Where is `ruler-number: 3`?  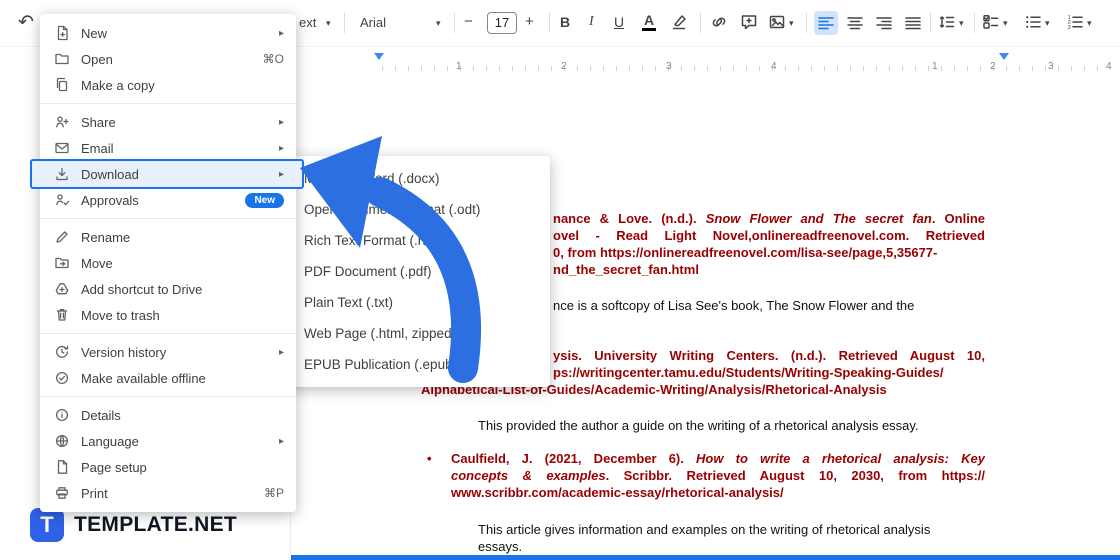
ruler-number: 3 is located at coordinates (669, 66).